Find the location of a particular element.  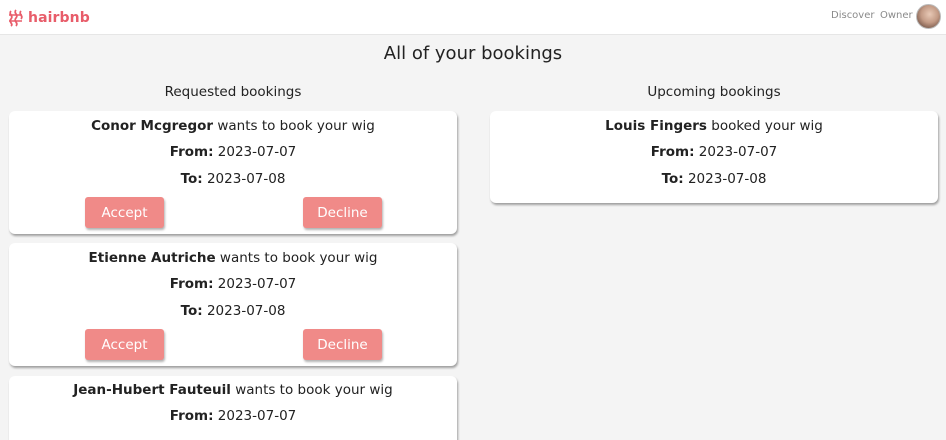

upcoming-bookings-heading: Upcoming bookings is located at coordinates (714, 92).